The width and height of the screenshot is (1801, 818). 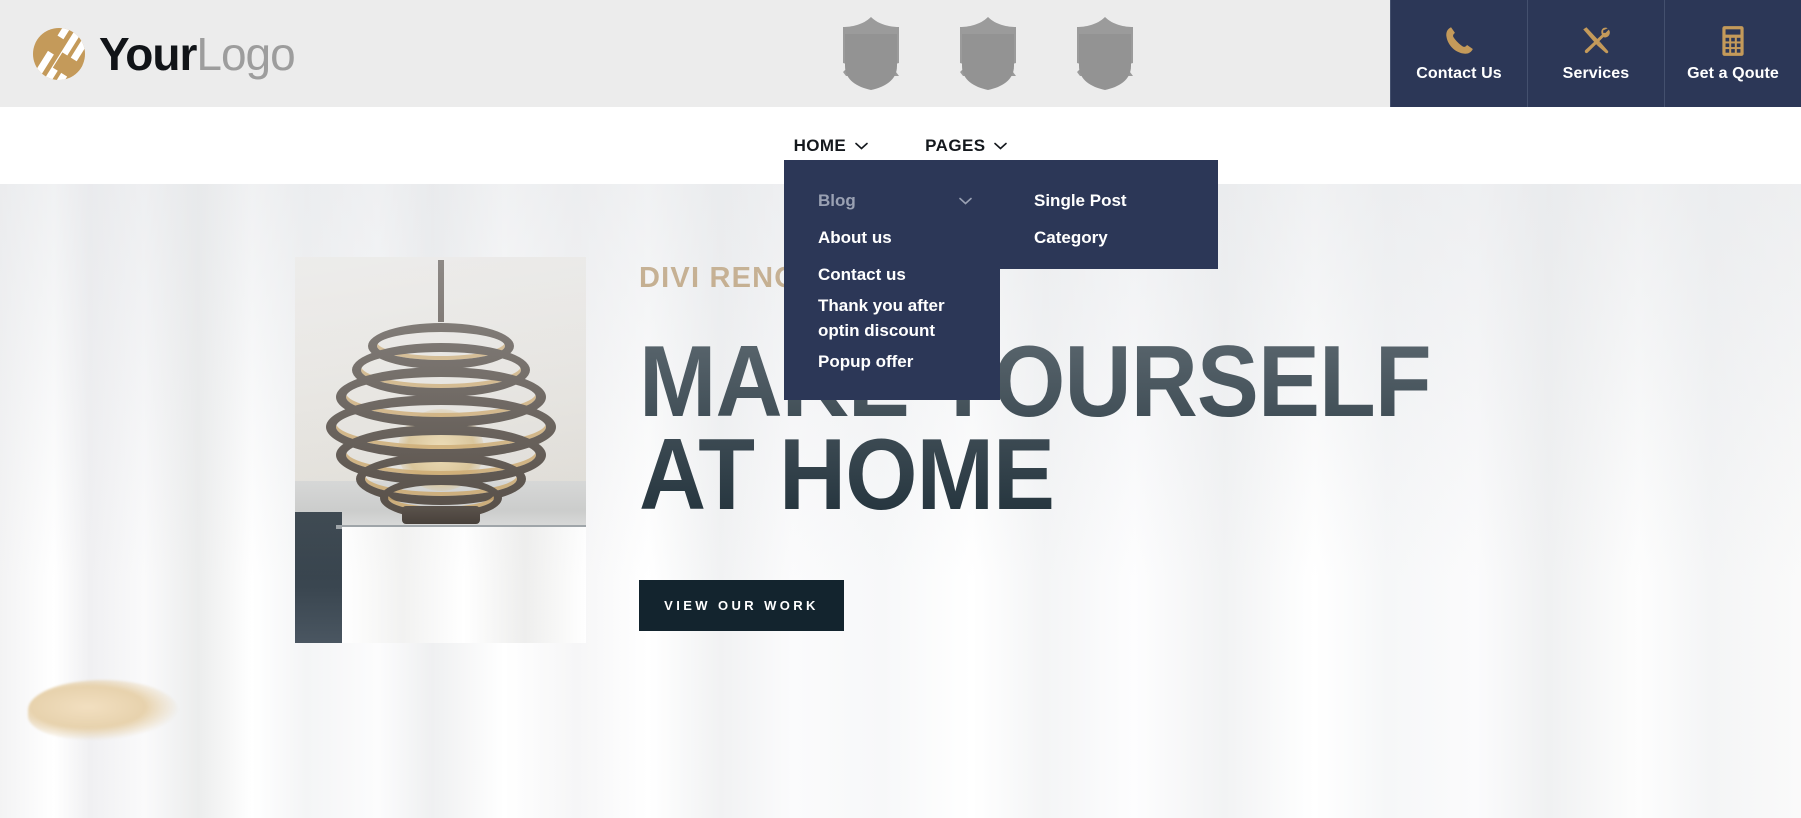 I want to click on quick-links: Contact Us Services Get a Qoute, so click(x=1595, y=53).